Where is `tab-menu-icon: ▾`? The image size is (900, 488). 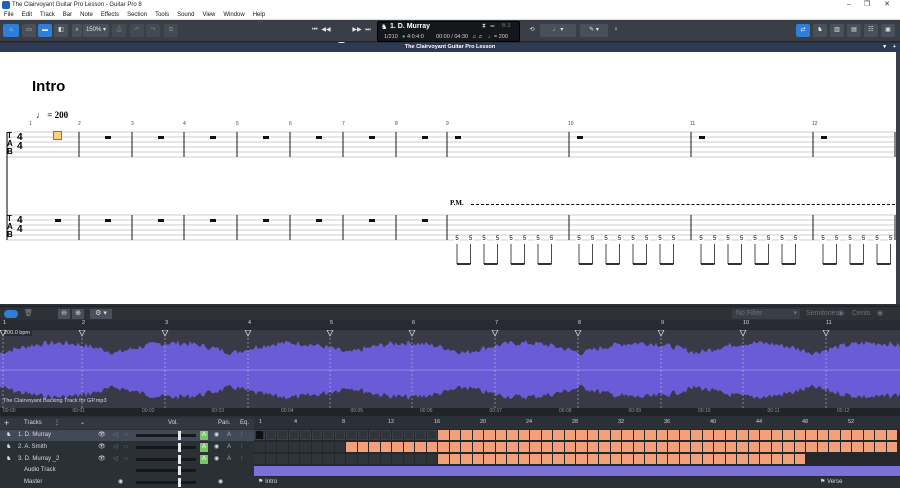
tab-menu-icon: ▾ is located at coordinates (884, 47).